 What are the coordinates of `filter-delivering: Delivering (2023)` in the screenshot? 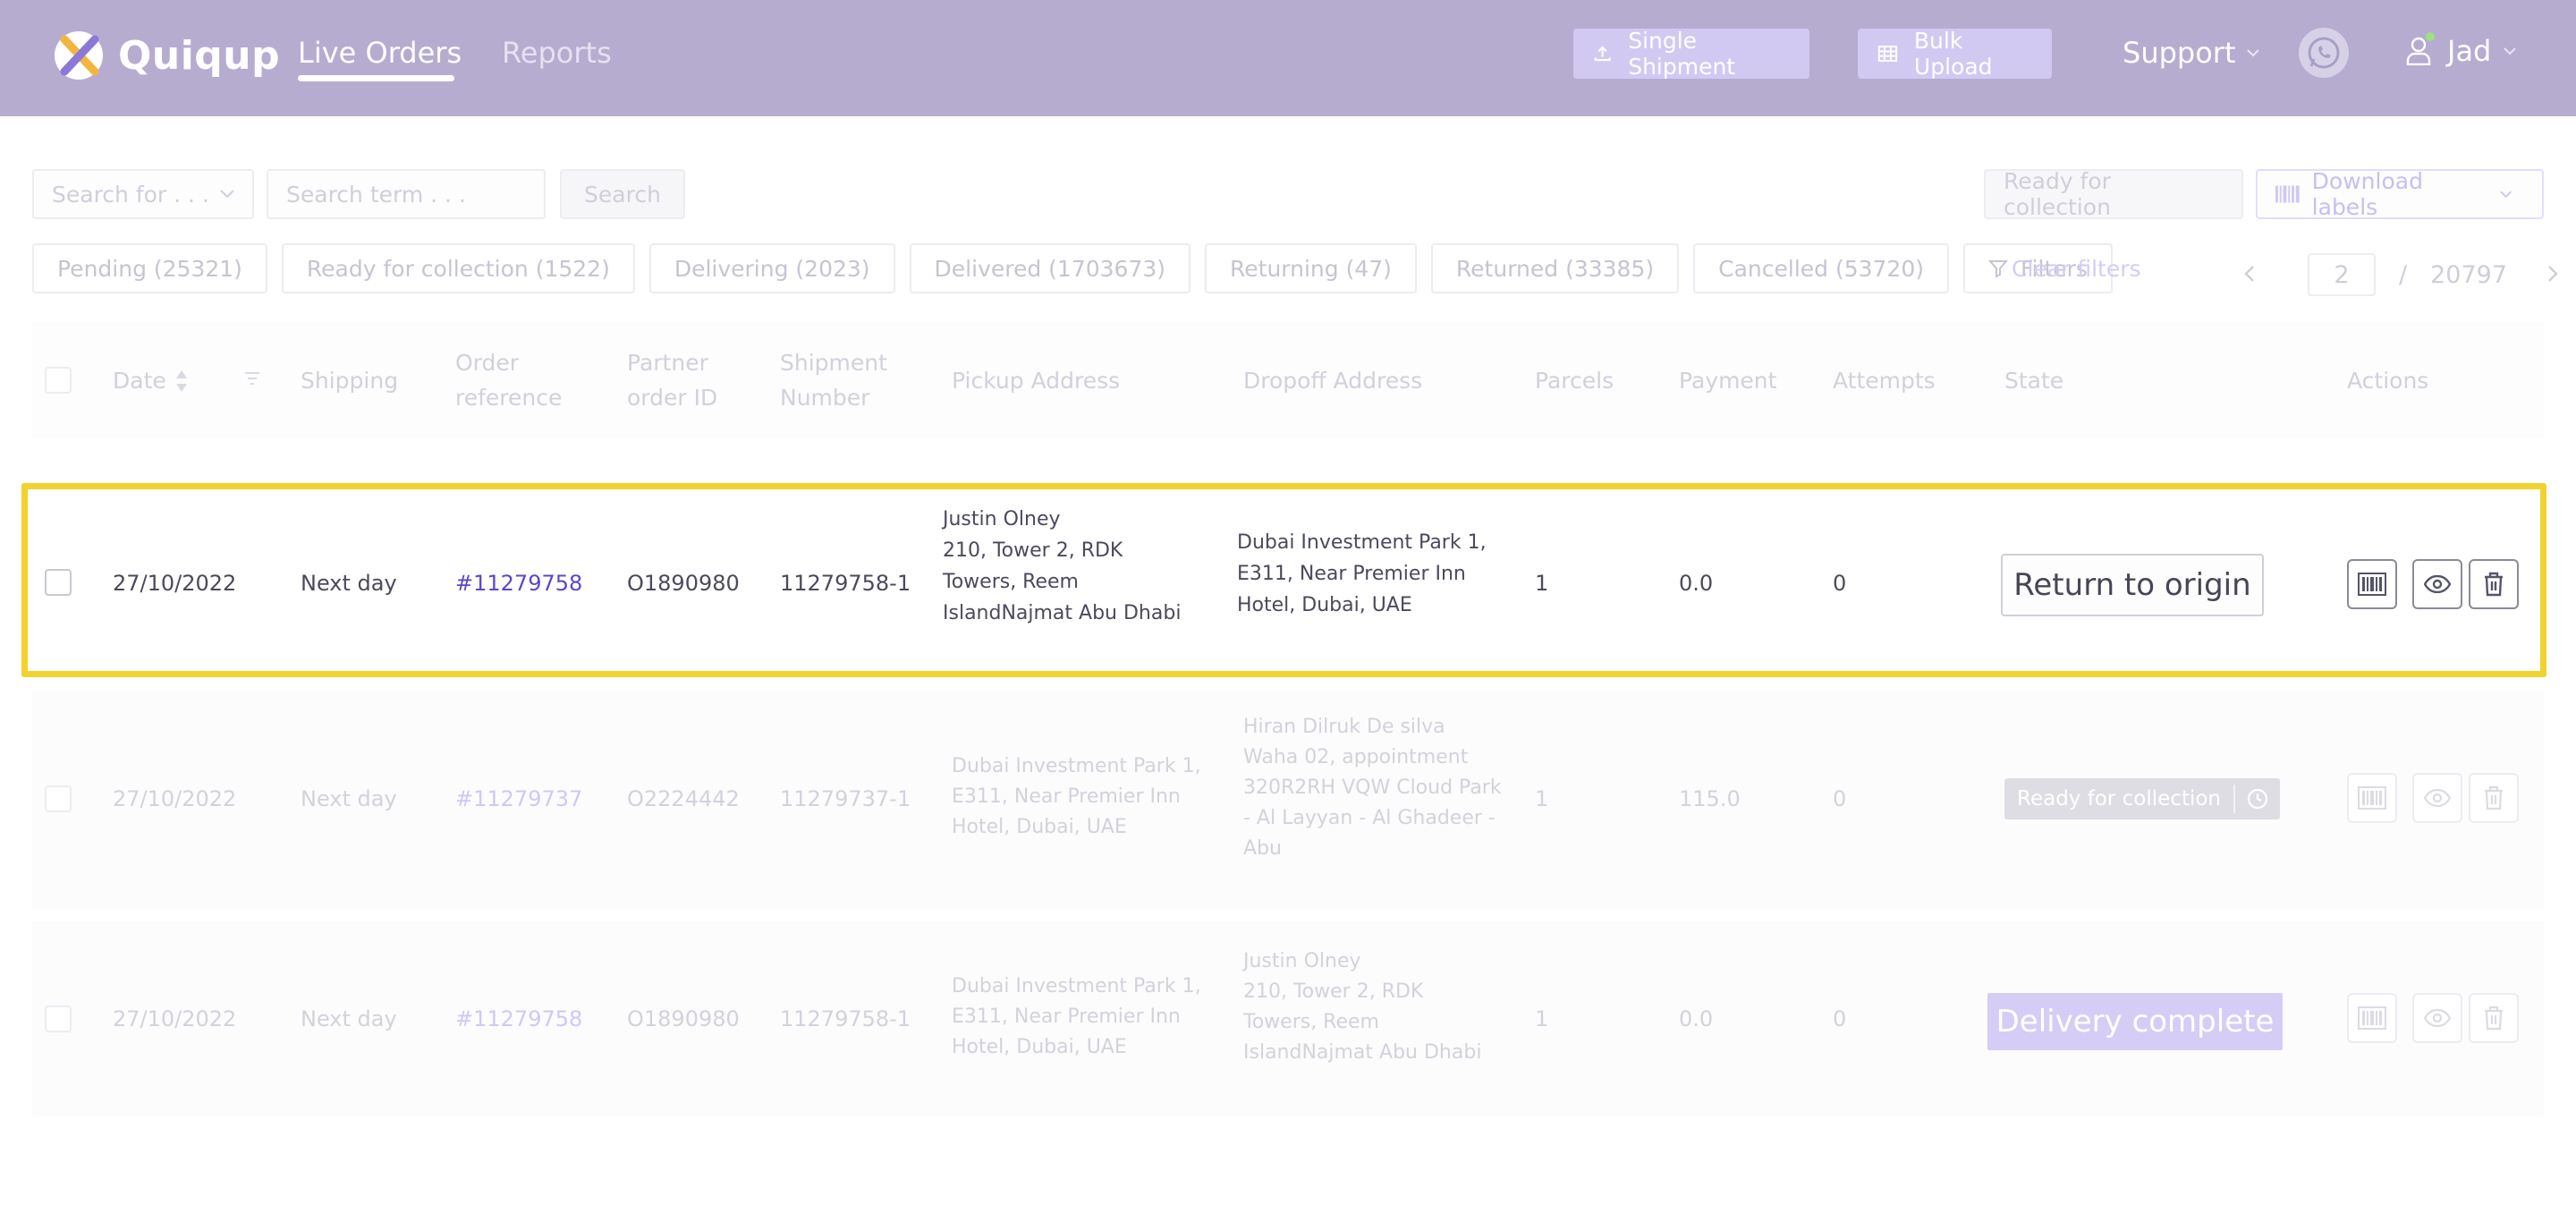 It's located at (771, 268).